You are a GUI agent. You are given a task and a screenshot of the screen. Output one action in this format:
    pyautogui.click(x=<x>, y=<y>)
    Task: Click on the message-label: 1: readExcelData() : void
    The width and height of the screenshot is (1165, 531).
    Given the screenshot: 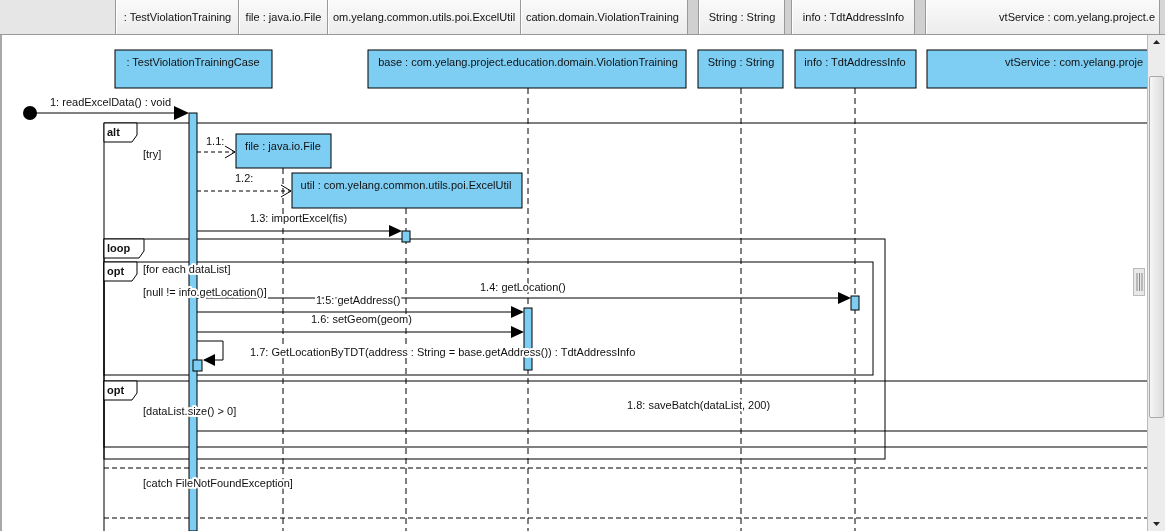 What is the action you would take?
    pyautogui.click(x=111, y=102)
    